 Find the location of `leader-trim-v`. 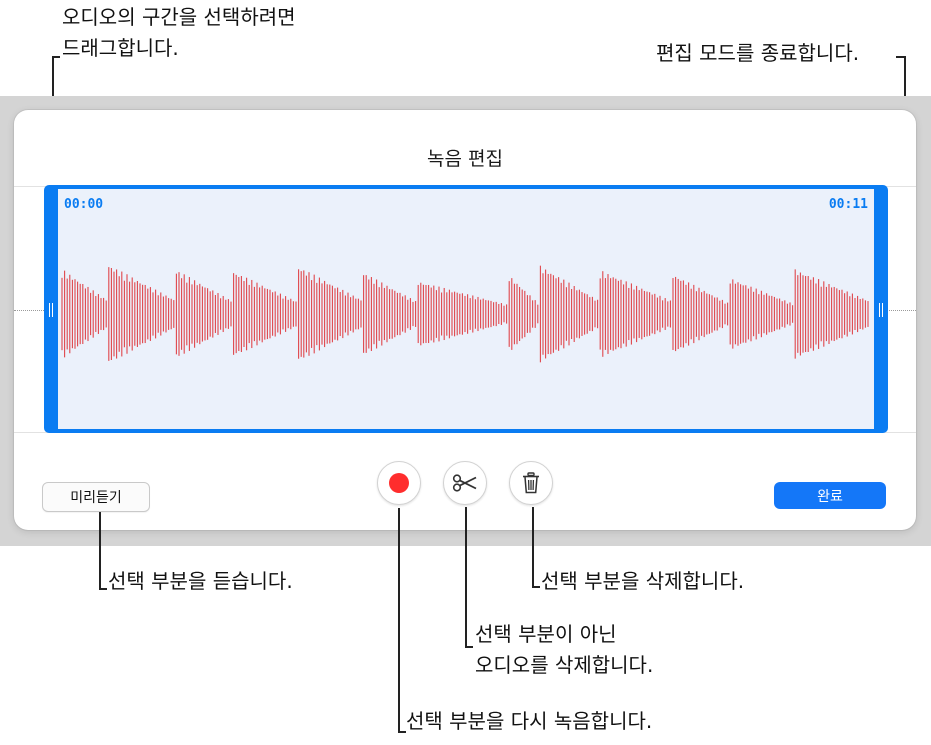

leader-trim-v is located at coordinates (466, 577).